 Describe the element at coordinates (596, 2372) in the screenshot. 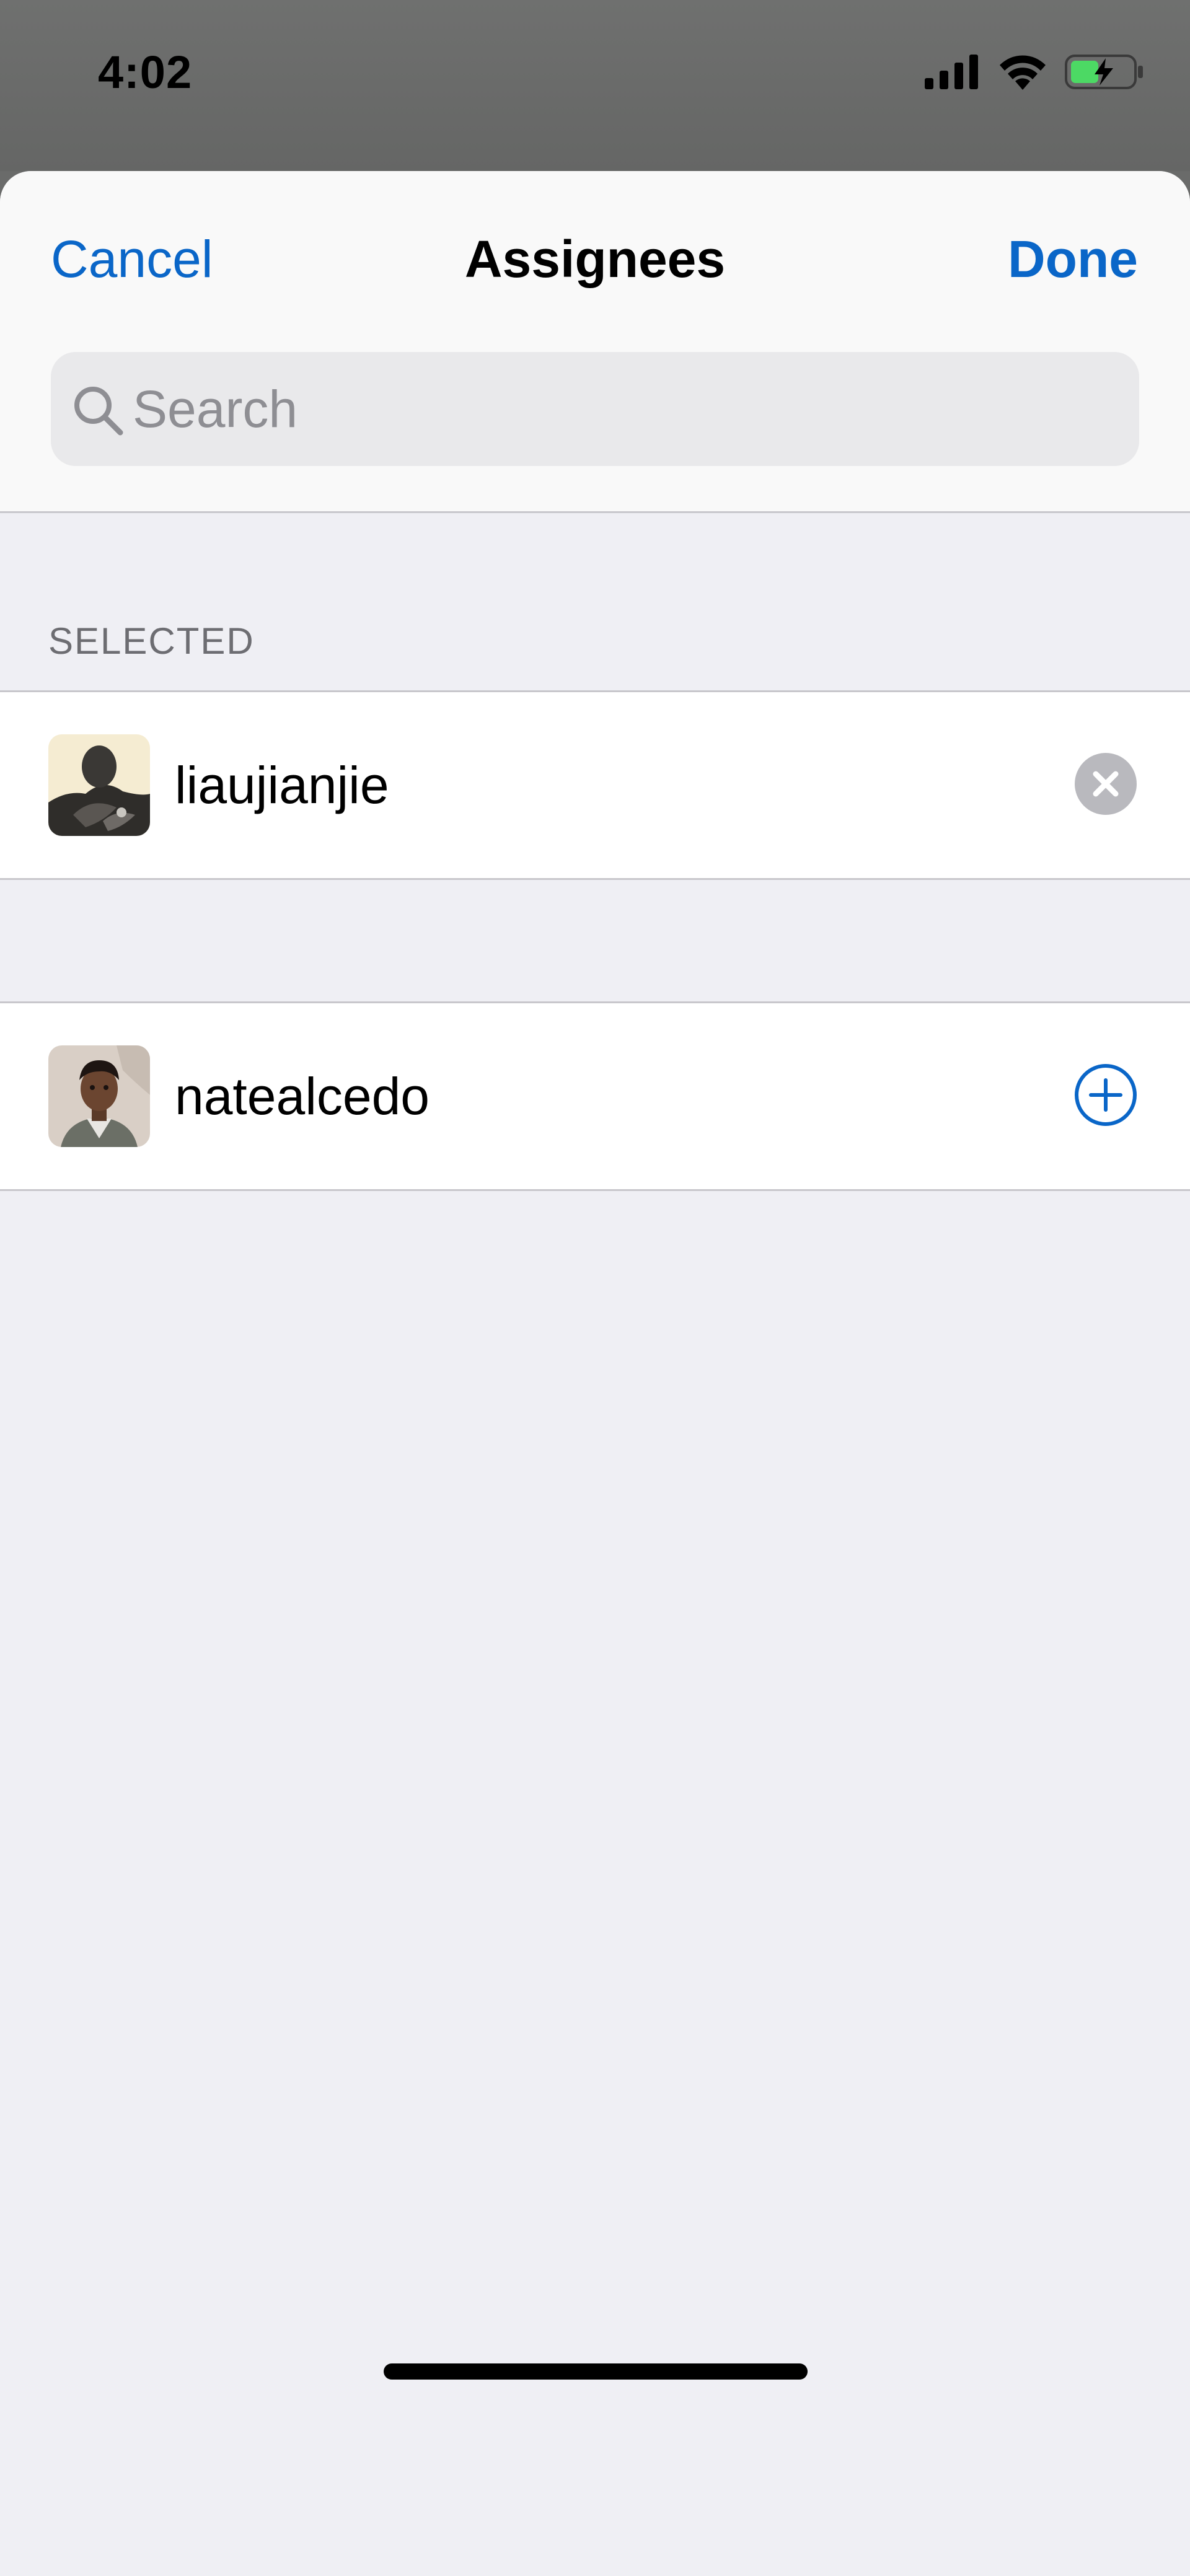

I see `home-indicator` at that location.